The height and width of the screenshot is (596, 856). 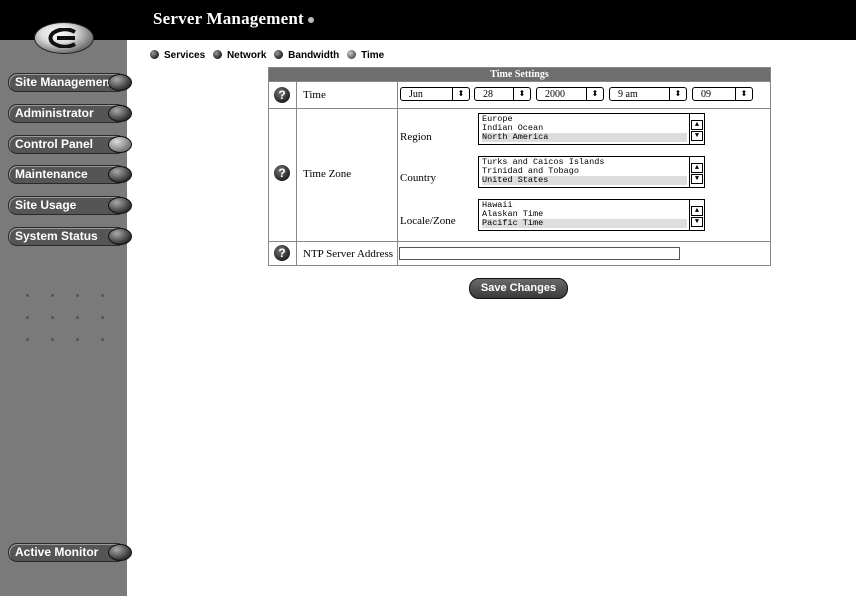 What do you see at coordinates (722, 94) in the screenshot?
I see `minute-select: 09 ⬍` at bounding box center [722, 94].